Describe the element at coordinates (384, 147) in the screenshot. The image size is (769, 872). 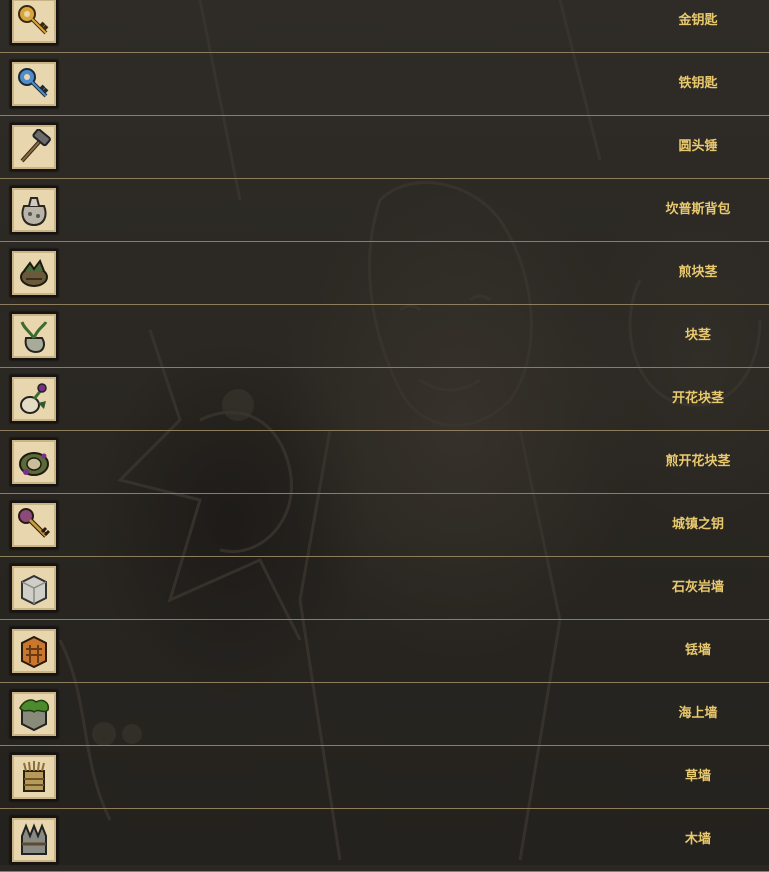
I see `list-item: 圆头锤` at that location.